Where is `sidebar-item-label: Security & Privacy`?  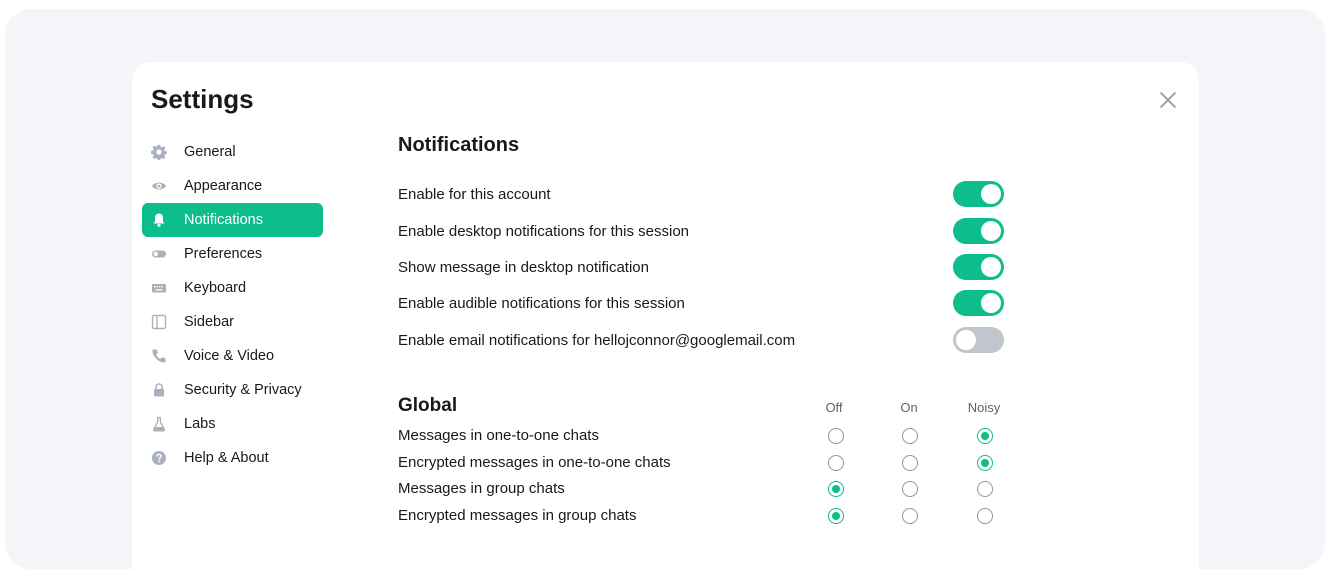
sidebar-item-label: Security & Privacy is located at coordinates (243, 390).